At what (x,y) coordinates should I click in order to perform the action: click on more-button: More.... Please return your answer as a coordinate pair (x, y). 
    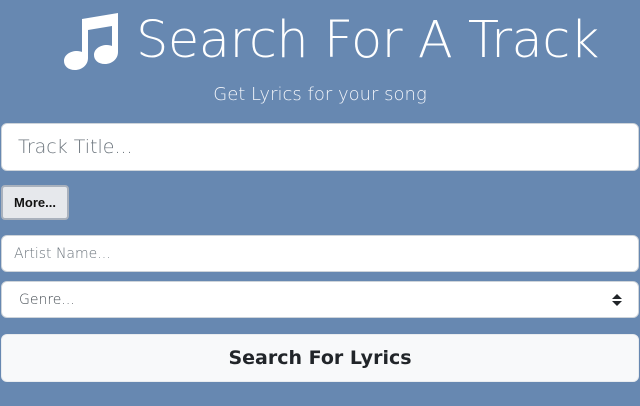
    Looking at the image, I should click on (35, 202).